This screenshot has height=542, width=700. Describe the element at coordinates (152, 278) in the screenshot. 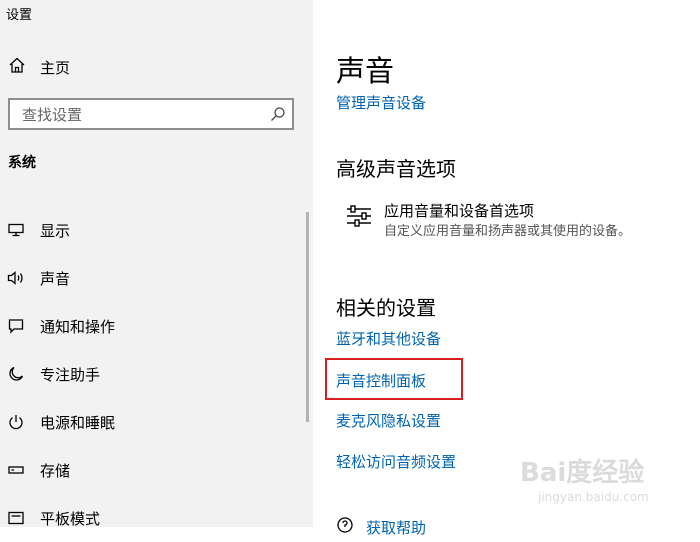

I see `sidebar-item-sound: 声音` at that location.